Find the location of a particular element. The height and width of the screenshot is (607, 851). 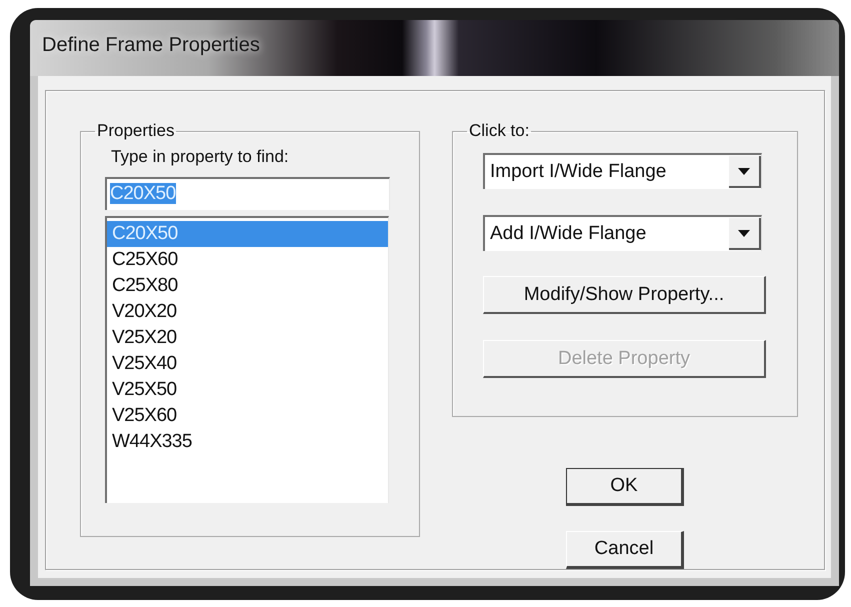

window-title: Define Frame Properties is located at coordinates (151, 45).